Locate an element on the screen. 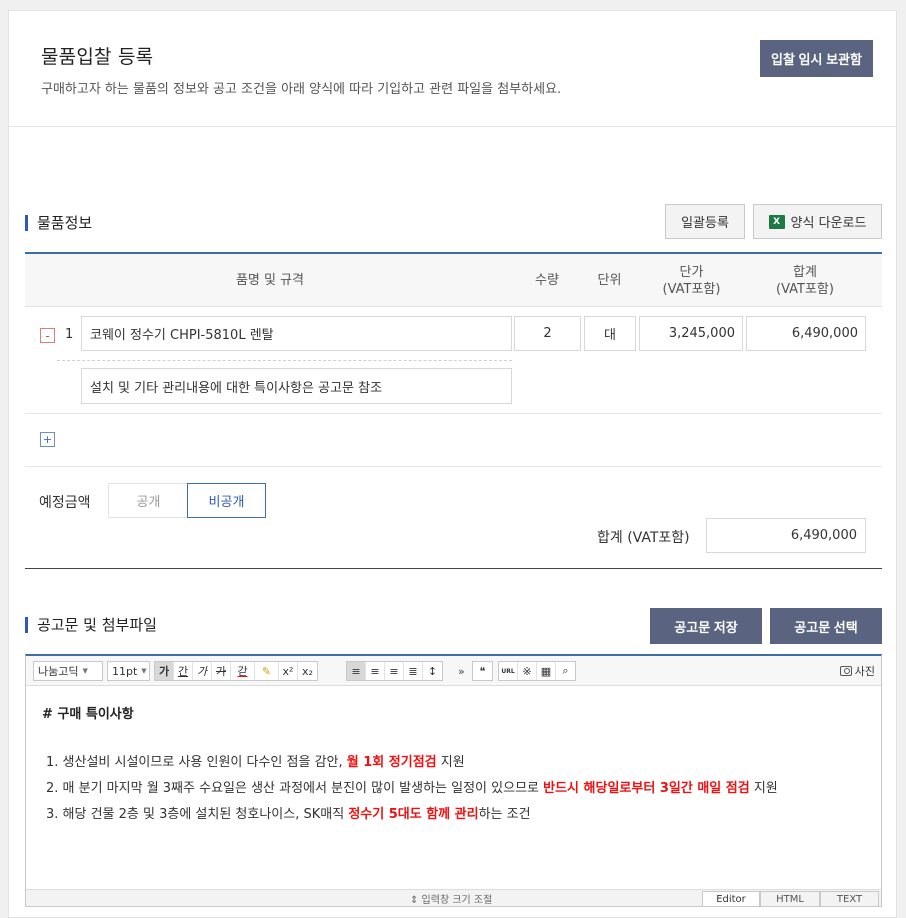 The height and width of the screenshot is (918, 906). resize-label: ⇕ 입력창 크기 조절 is located at coordinates (451, 900).